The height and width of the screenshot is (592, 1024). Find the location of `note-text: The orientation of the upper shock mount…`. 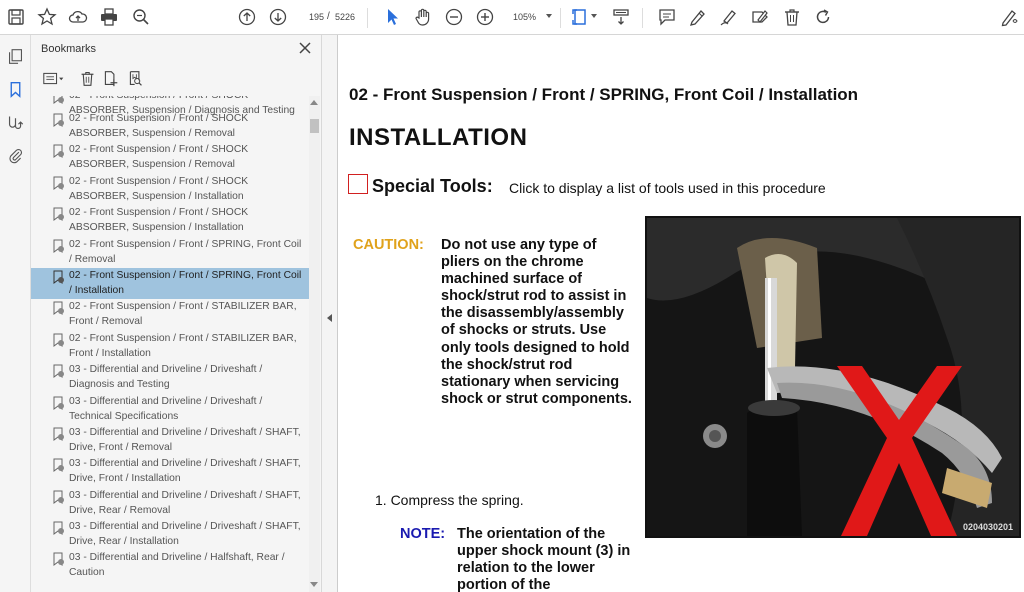

note-text: The orientation of the upper shock mount… is located at coordinates (544, 559).